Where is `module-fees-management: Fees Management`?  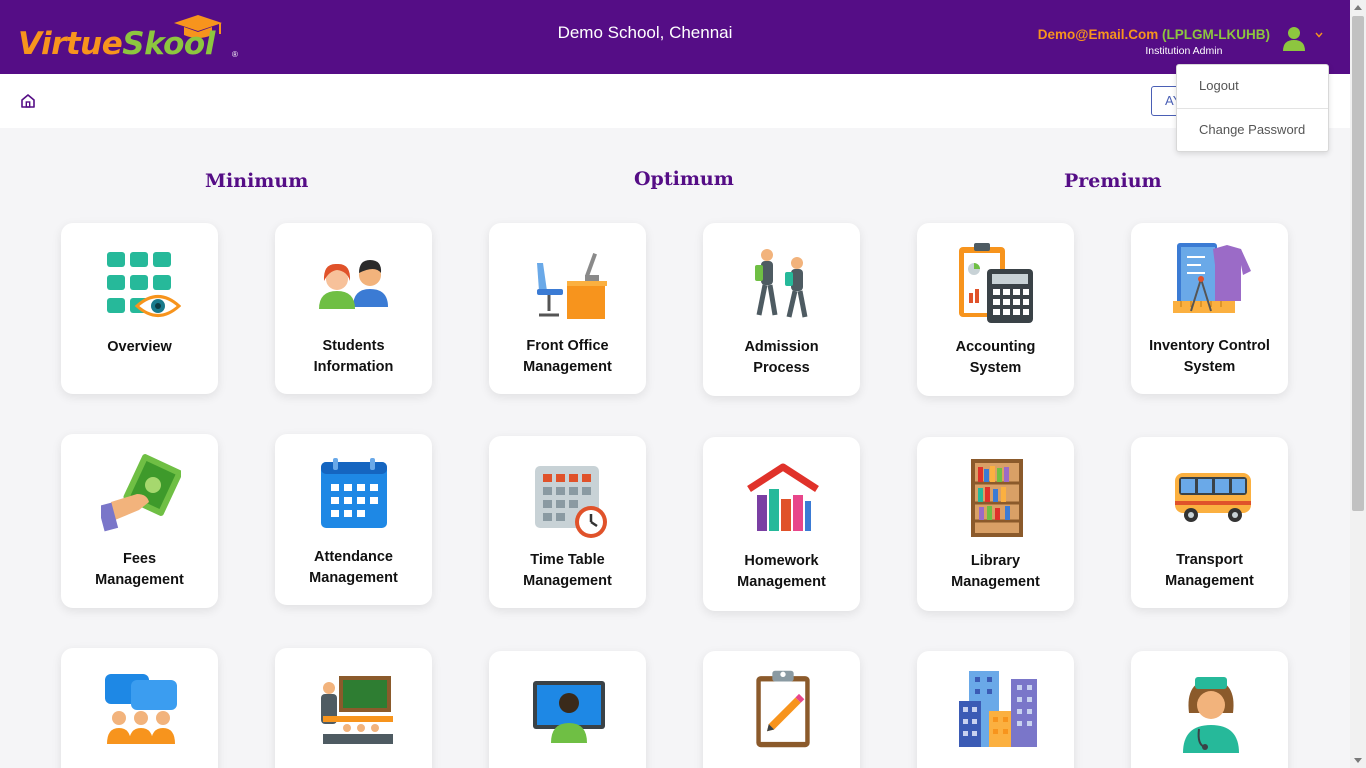
module-fees-management: Fees Management is located at coordinates (139, 521).